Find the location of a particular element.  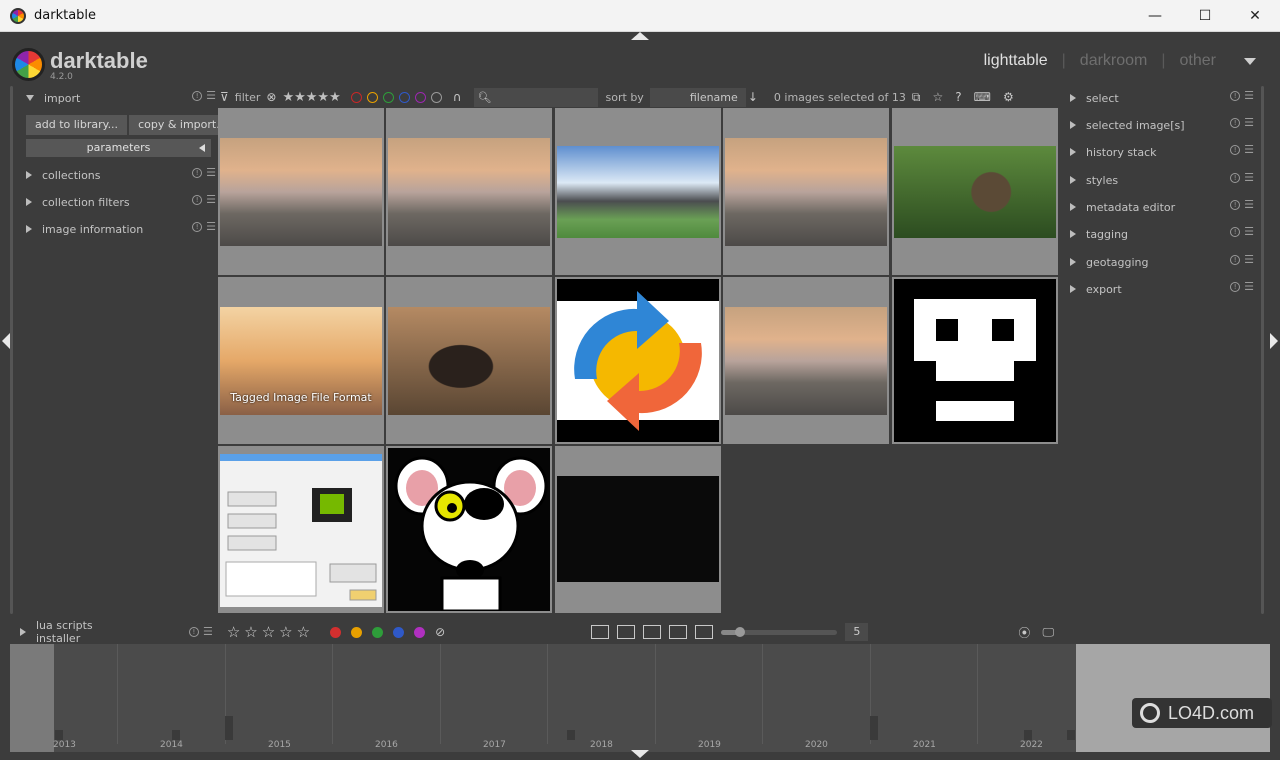

rating-filter-stars: ★★★★★ is located at coordinates (311, 97).